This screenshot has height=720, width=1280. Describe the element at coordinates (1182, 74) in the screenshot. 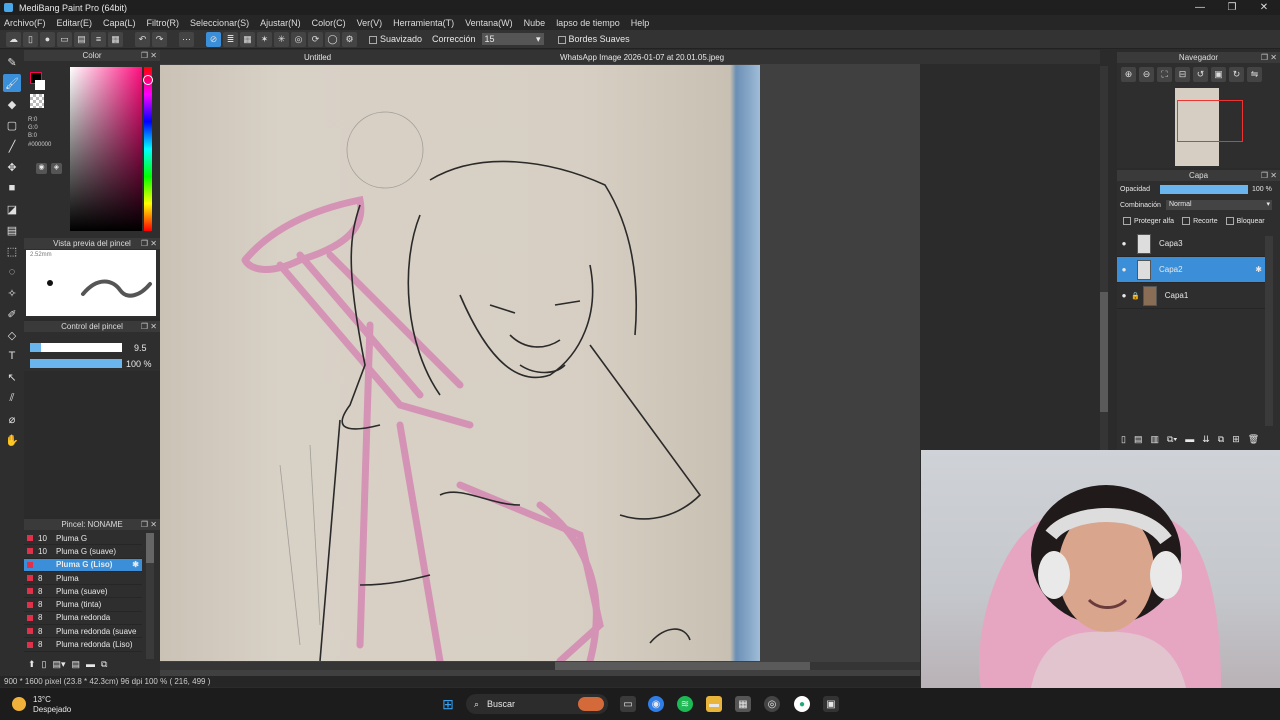

I see `shrink-icon: ⊟` at that location.